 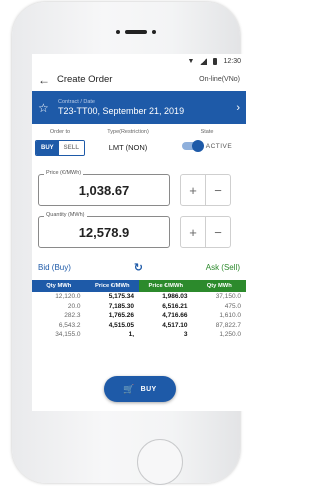 What do you see at coordinates (85, 326) in the screenshot?
I see `bid-row: 6,543.2 4,515.05` at bounding box center [85, 326].